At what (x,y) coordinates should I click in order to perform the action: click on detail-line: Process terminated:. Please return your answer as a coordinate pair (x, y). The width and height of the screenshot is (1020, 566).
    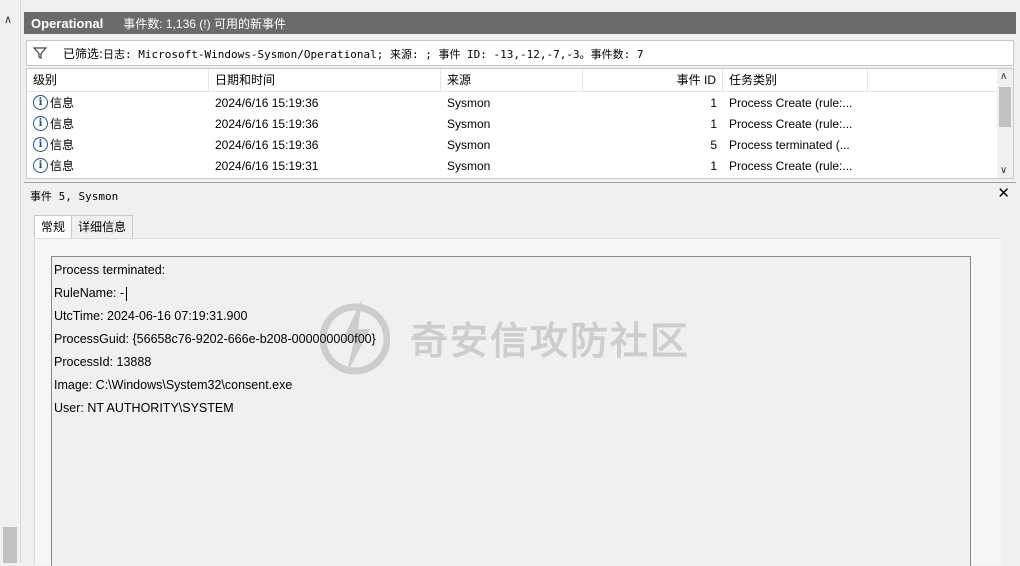
    Looking at the image, I should click on (110, 270).